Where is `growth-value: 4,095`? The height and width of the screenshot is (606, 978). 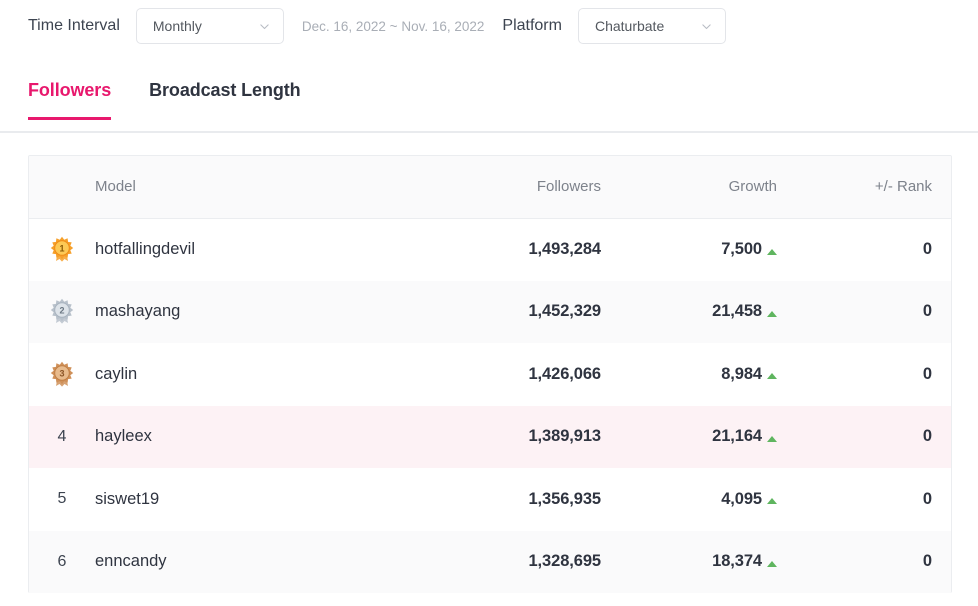
growth-value: 4,095 is located at coordinates (741, 498).